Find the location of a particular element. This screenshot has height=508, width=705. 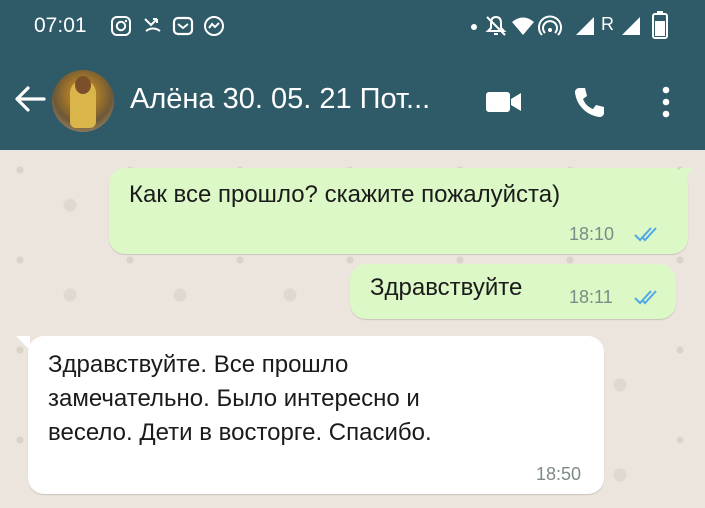

avatar is located at coordinates (83, 101).